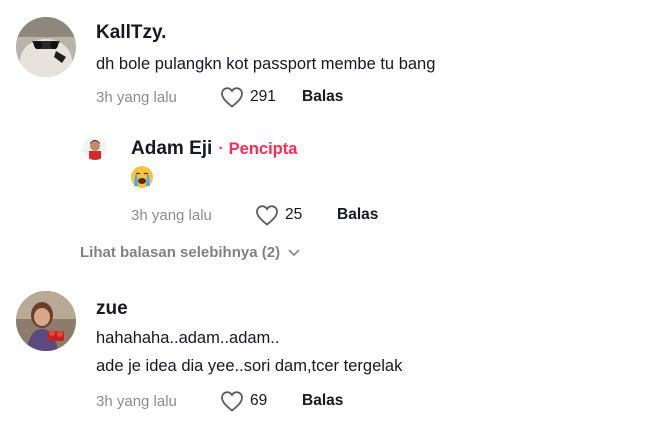 The image size is (648, 424). I want to click on like-count: 25, so click(294, 214).